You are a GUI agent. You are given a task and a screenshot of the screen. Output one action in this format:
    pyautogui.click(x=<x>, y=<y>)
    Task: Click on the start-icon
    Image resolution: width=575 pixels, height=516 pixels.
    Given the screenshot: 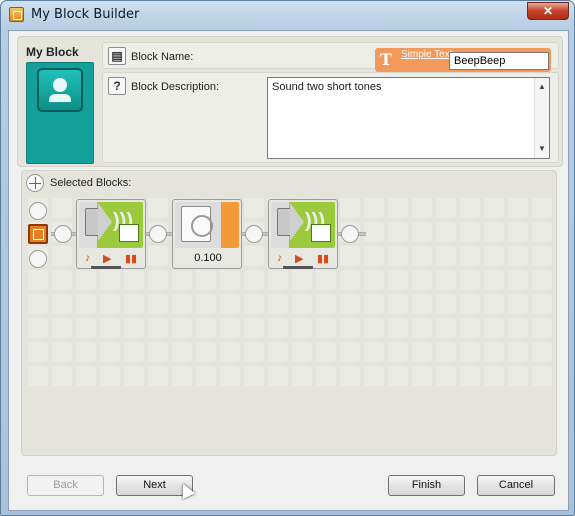 What is the action you would take?
    pyautogui.click(x=38, y=234)
    